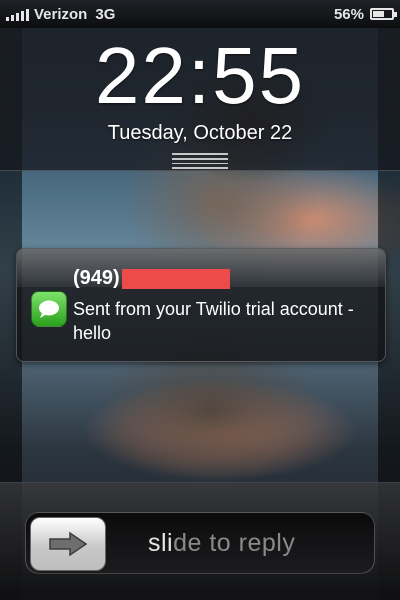  I want to click on slide-to-reply-label: slide to reply, so click(221, 543).